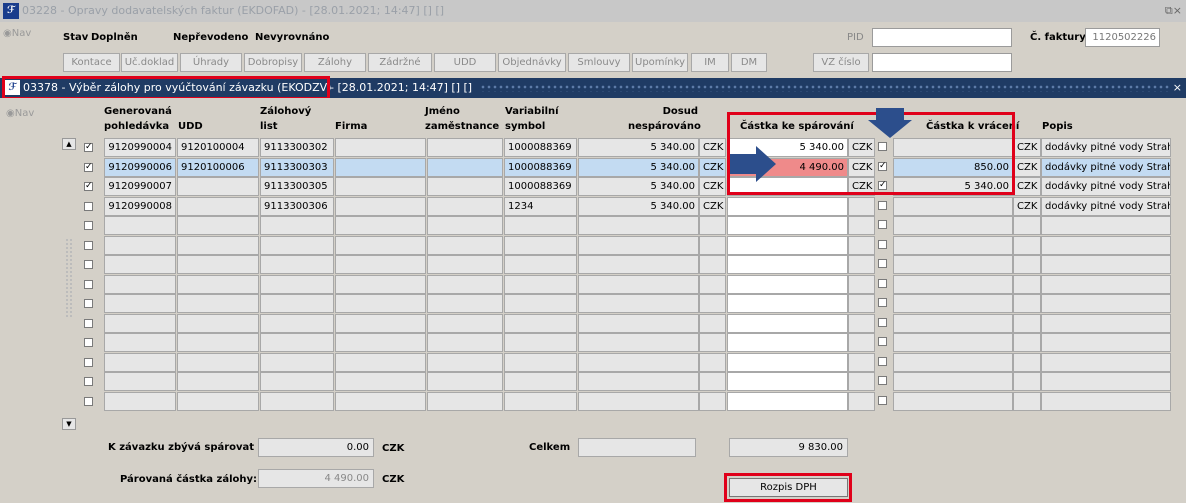  What do you see at coordinates (273, 62) in the screenshot?
I see `dobropisy-button: Dobropisy` at bounding box center [273, 62].